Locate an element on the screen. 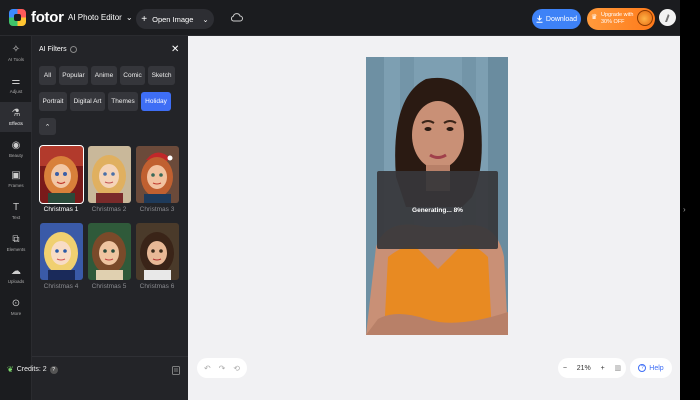  zoom-out-button: − is located at coordinates (565, 368).